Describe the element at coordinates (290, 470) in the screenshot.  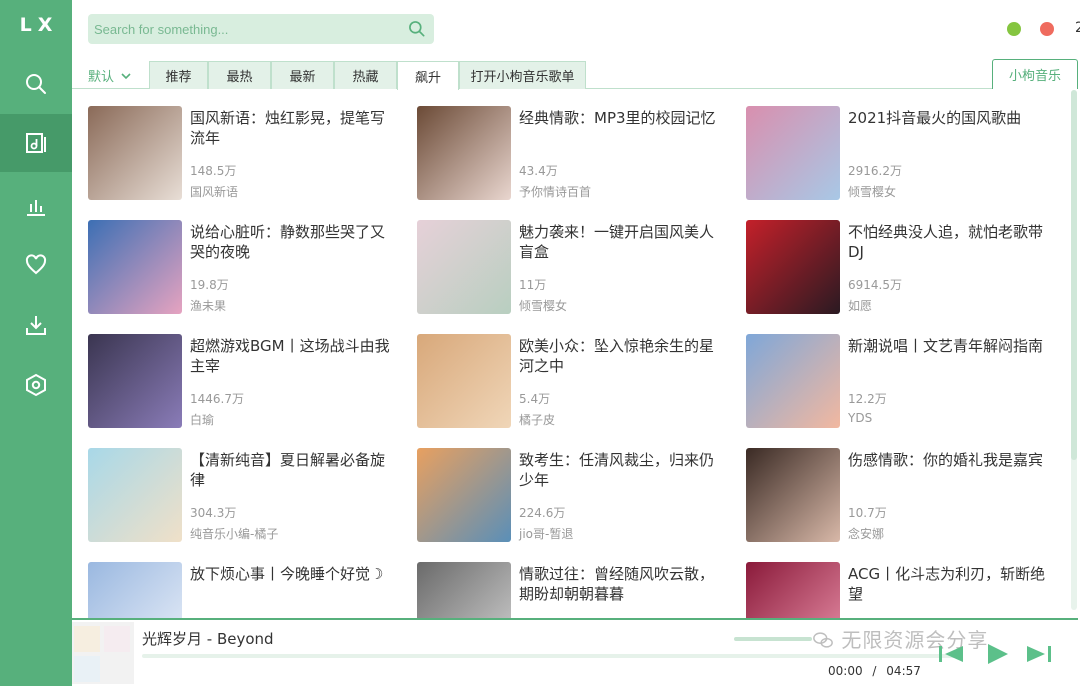
I see `playlist-title: 【清新纯音】夏日解暑必备旋律` at that location.